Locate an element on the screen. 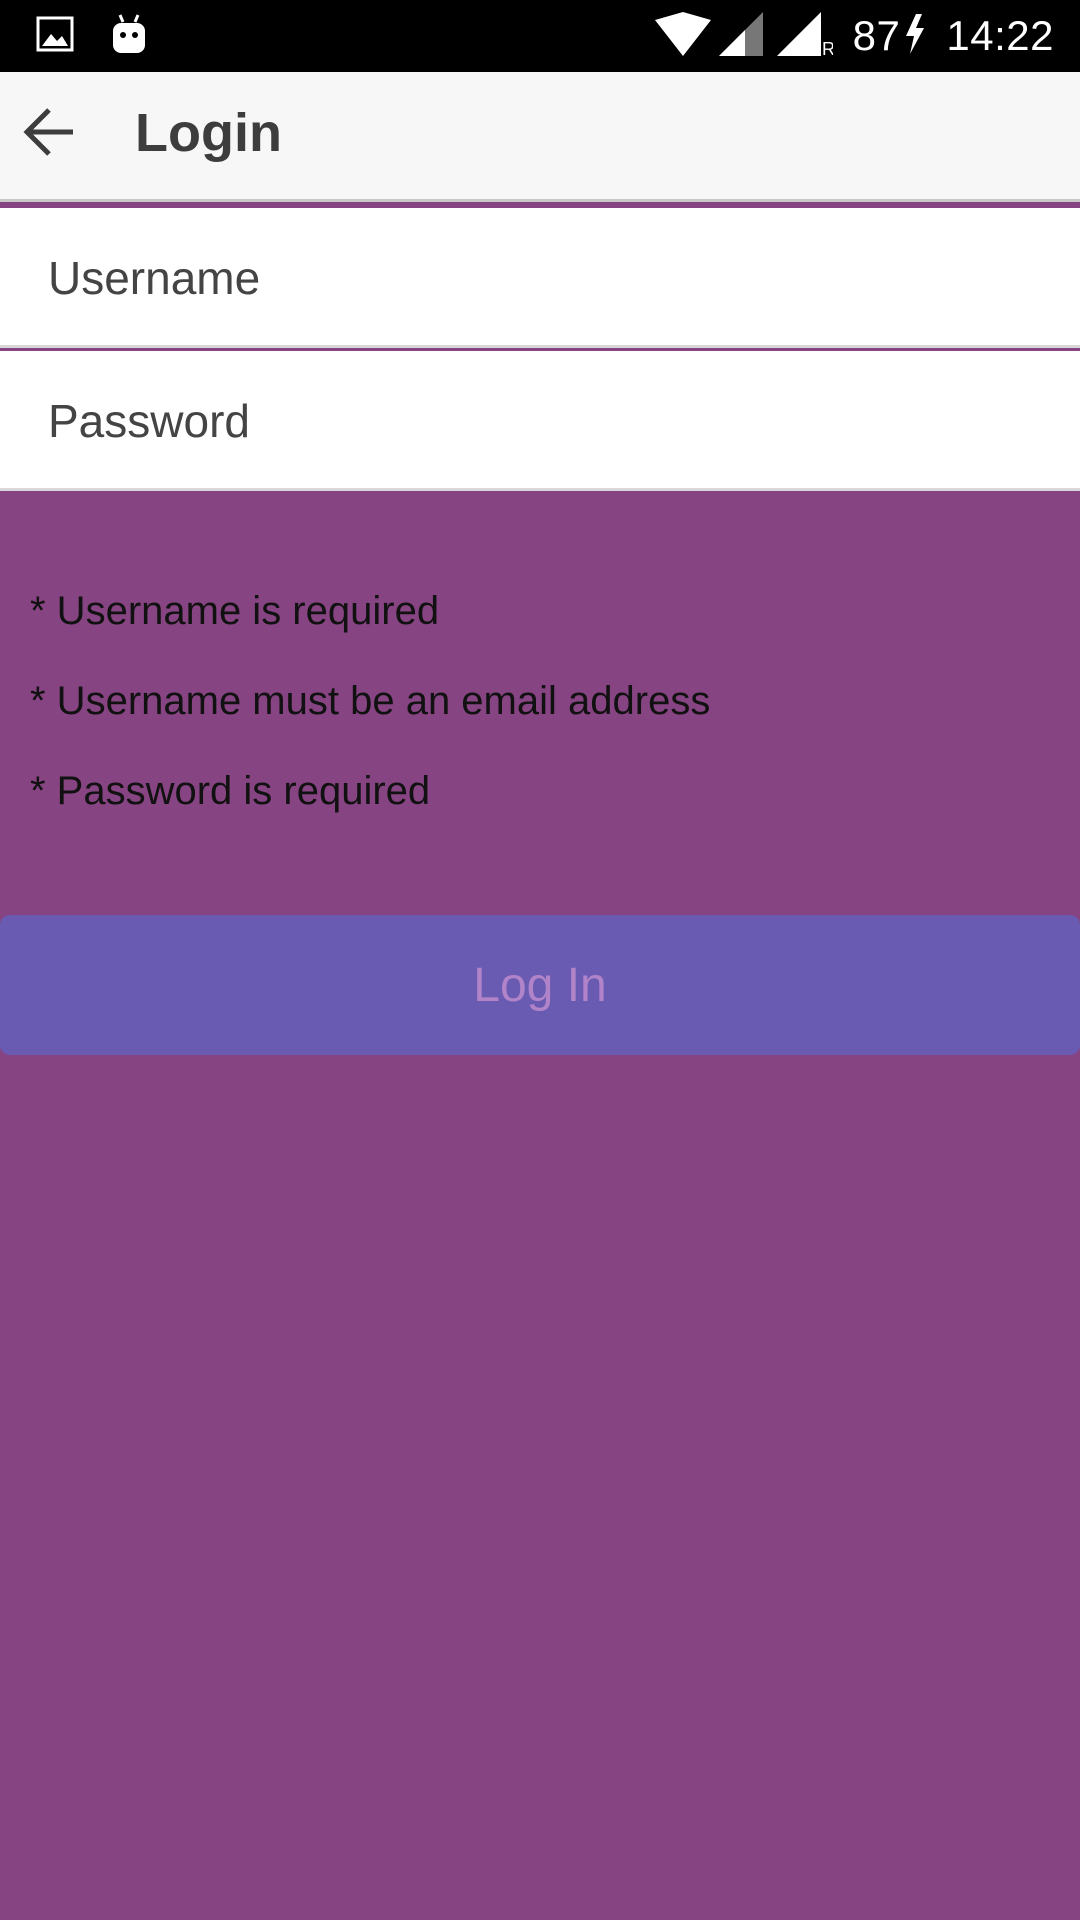 This screenshot has height=1920, width=1080. notification-icons is located at coordinates (92, 36).